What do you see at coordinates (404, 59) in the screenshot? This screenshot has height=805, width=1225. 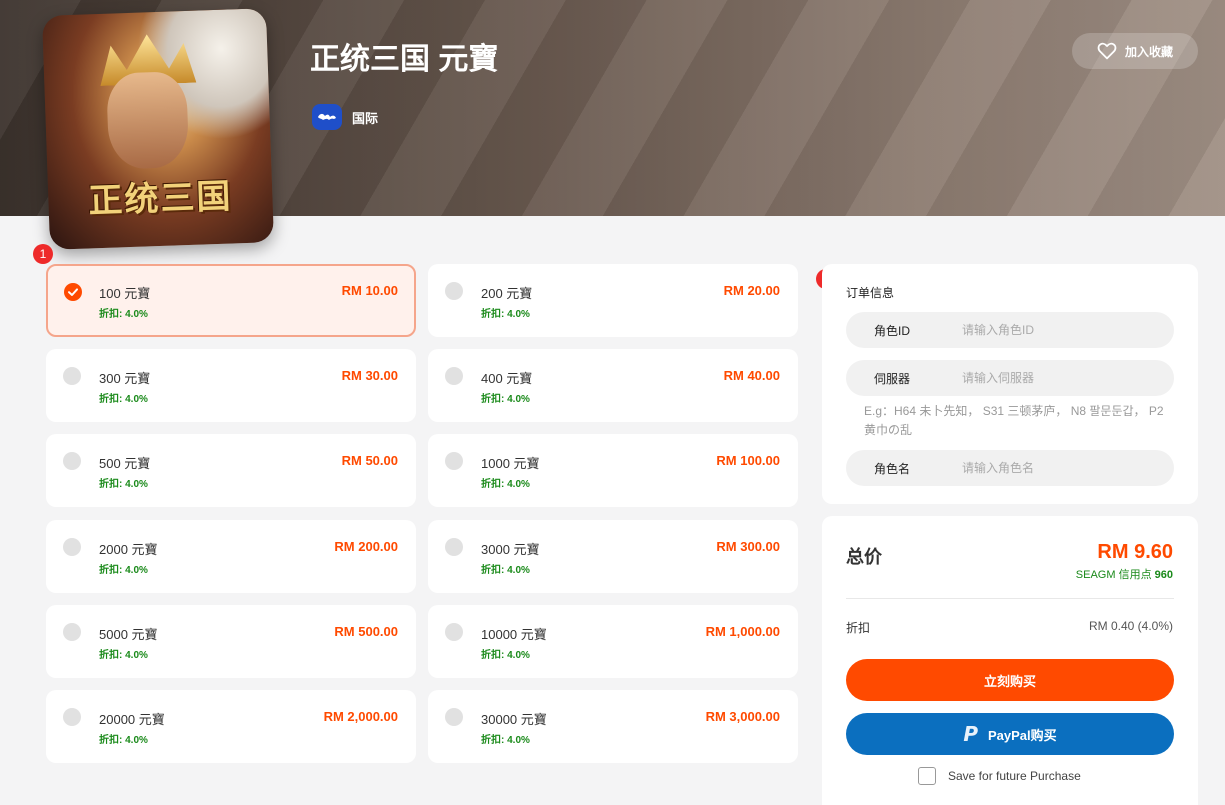 I see `page-title: 正统三国 元寶` at bounding box center [404, 59].